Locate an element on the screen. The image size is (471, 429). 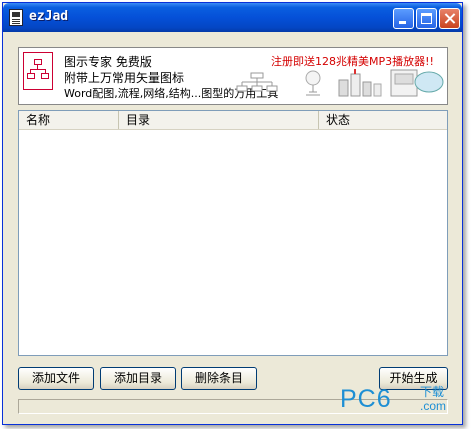
globe-thumbnail-icon is located at coordinates (313, 83).